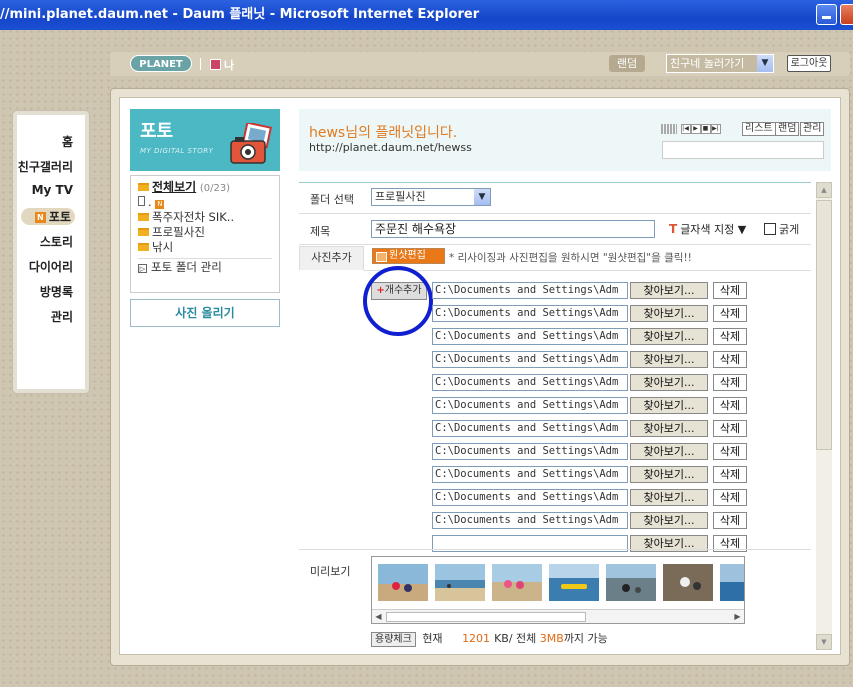 This screenshot has width=853, height=687. Describe the element at coordinates (715, 129) in the screenshot. I see `next-icon: ▶|` at that location.